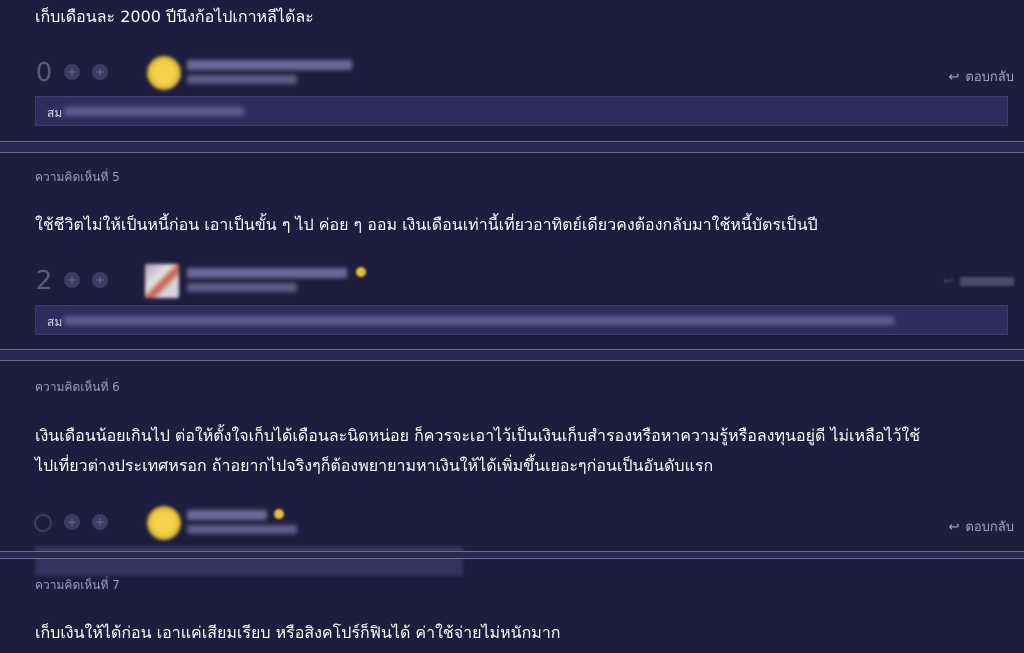 Image resolution: width=1024 pixels, height=653 pixels. I want to click on vote-count: 2, so click(44, 281).